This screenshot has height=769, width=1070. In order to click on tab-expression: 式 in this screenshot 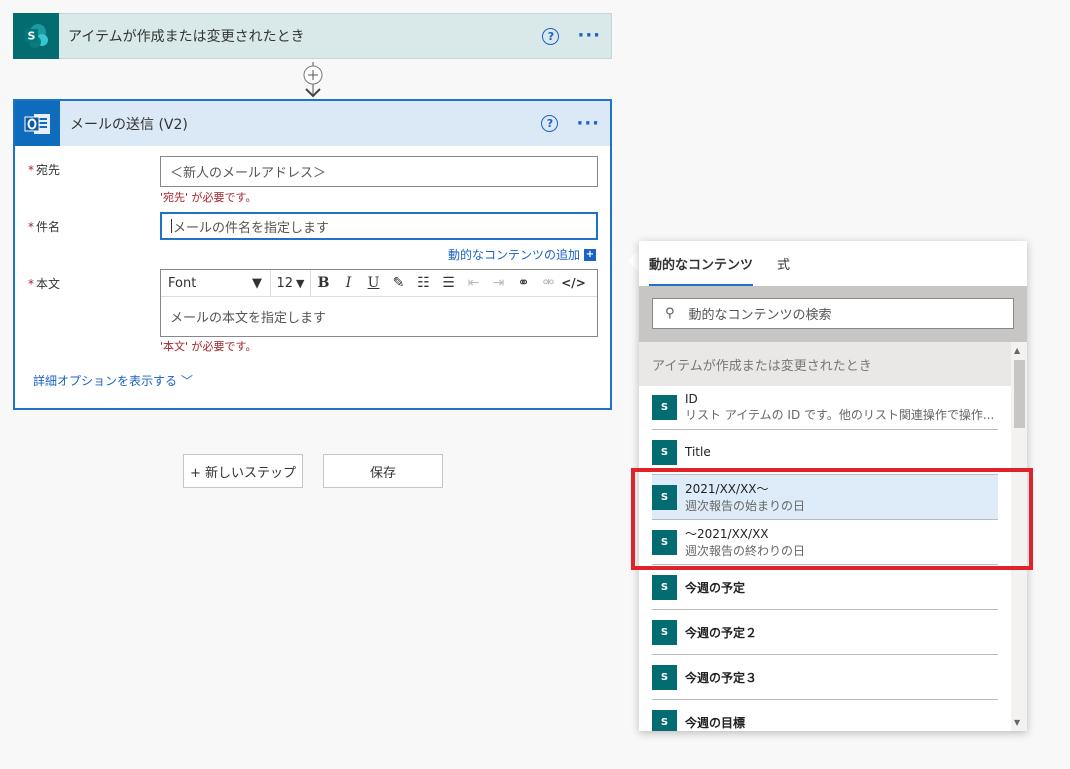, I will do `click(783, 263)`.